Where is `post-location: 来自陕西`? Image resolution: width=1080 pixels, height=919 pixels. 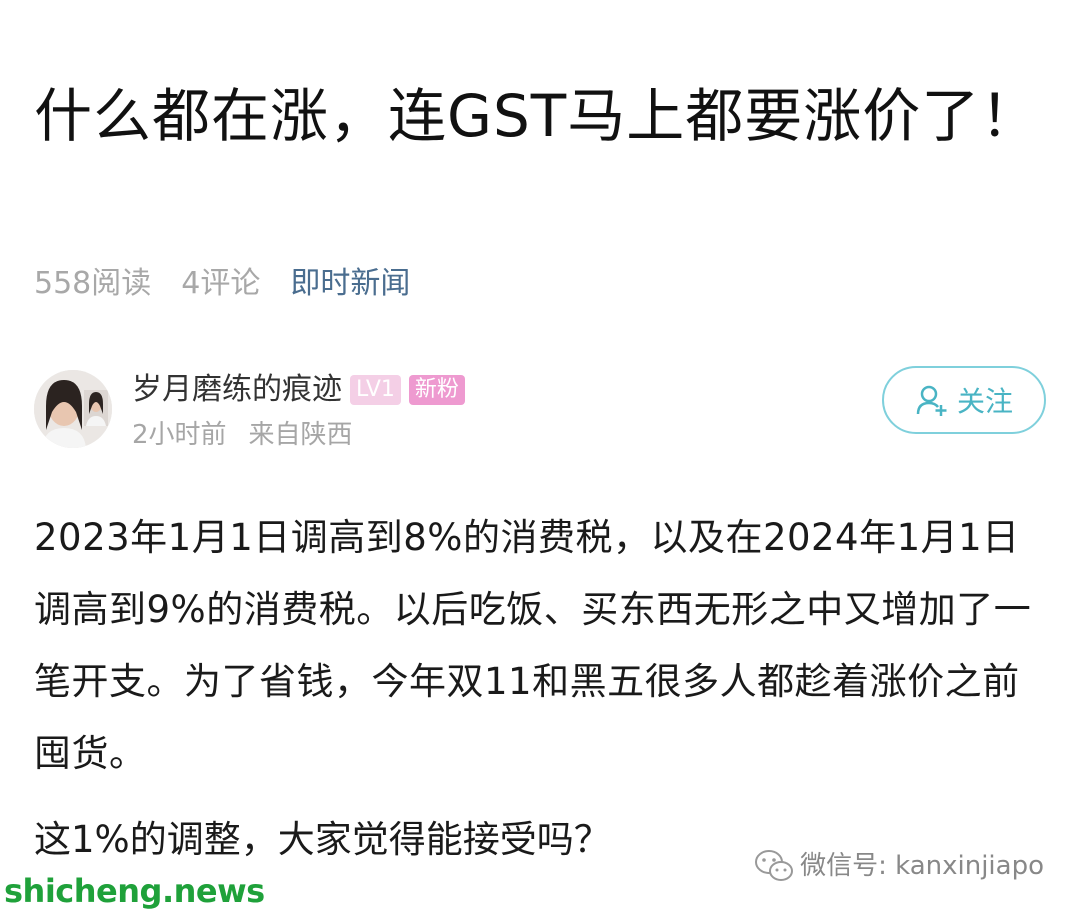 post-location: 来自陕西 is located at coordinates (300, 435).